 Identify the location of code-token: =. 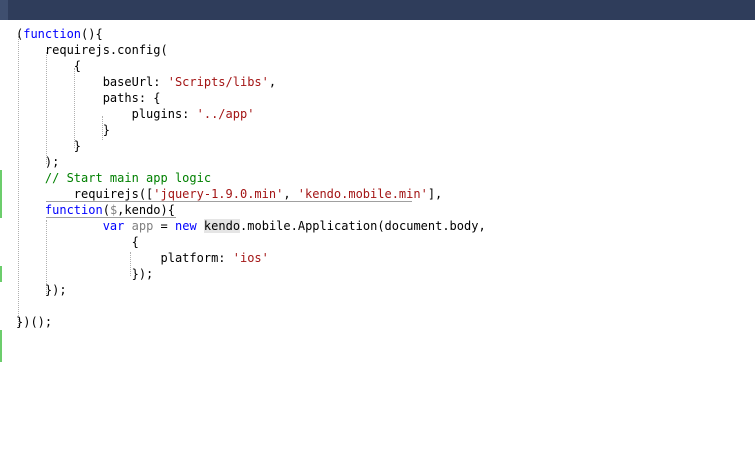
(164, 226).